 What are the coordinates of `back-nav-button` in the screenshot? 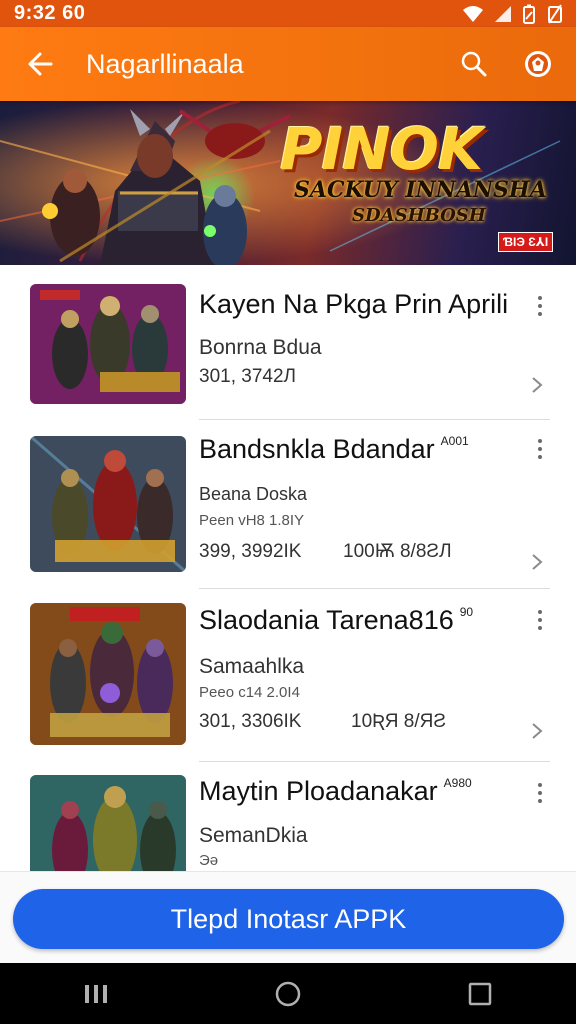 It's located at (480, 994).